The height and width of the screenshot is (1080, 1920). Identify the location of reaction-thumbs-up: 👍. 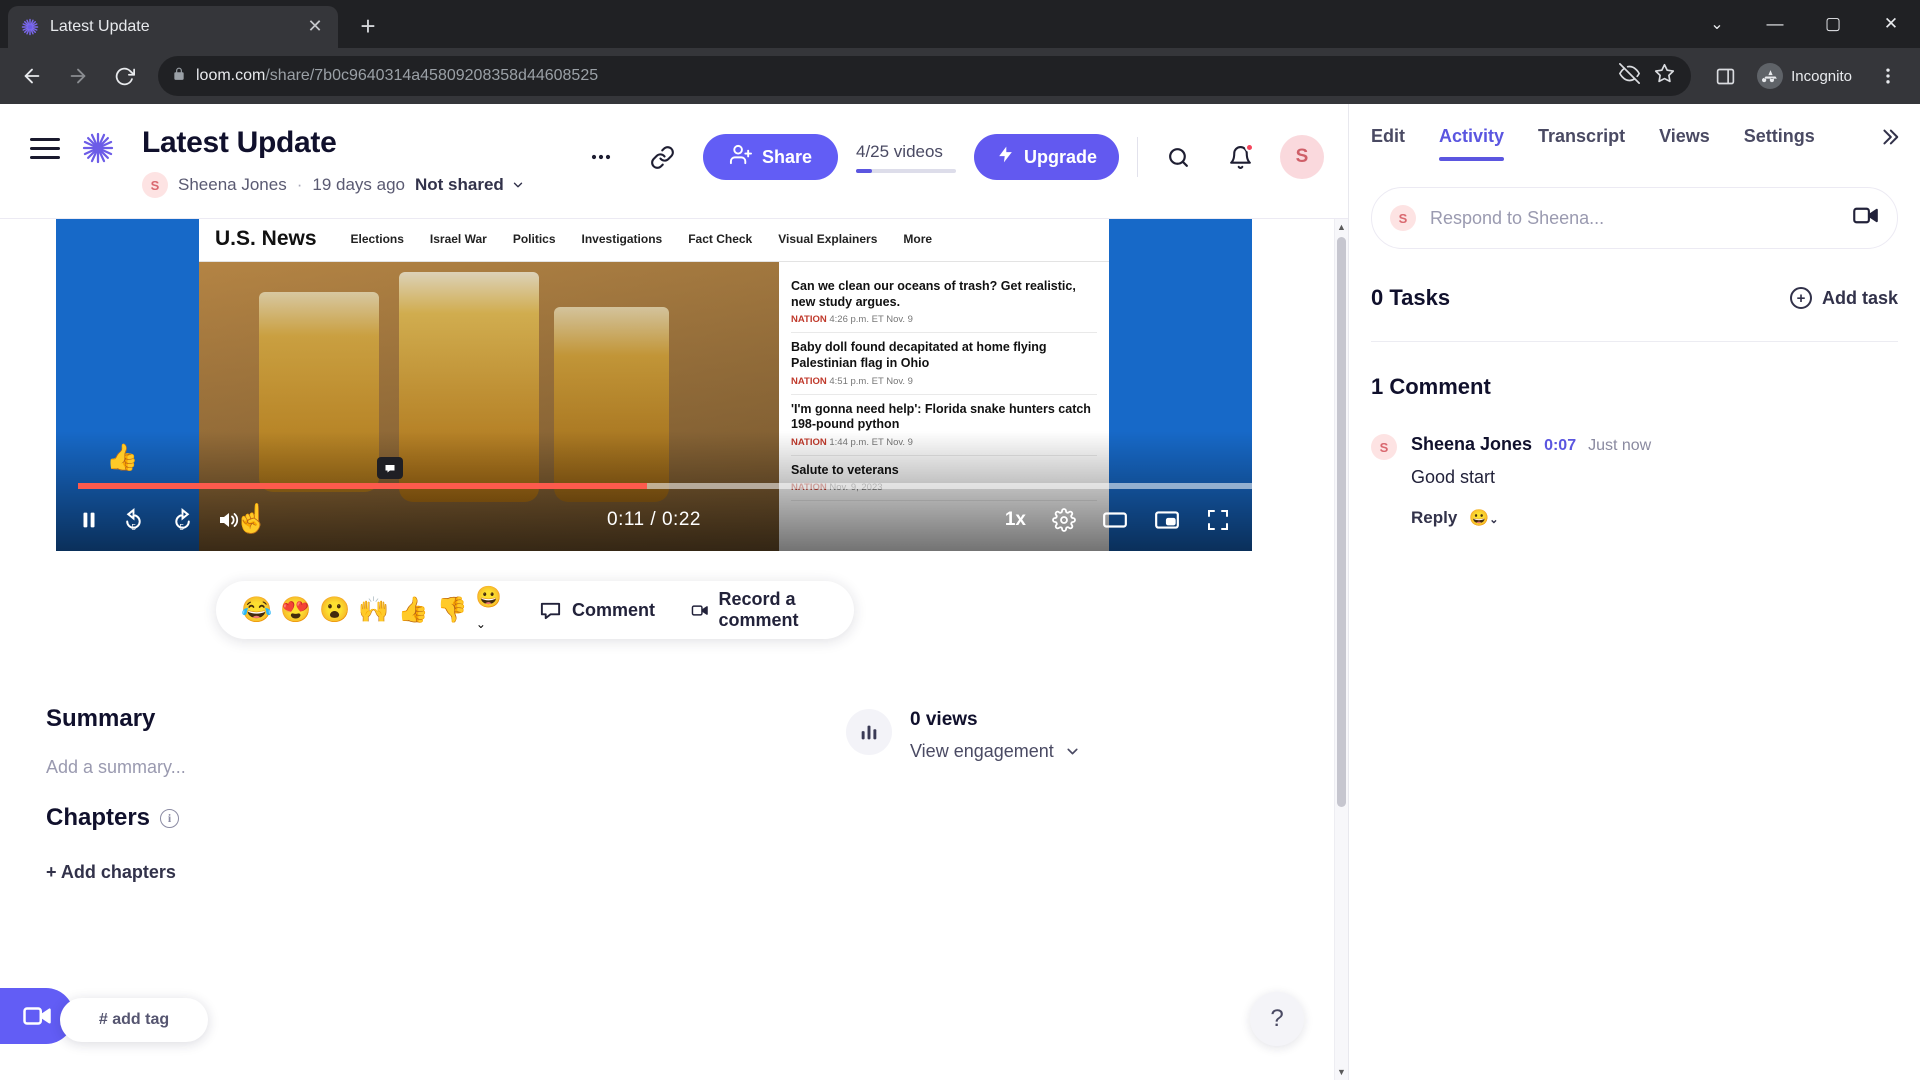
(413, 610).